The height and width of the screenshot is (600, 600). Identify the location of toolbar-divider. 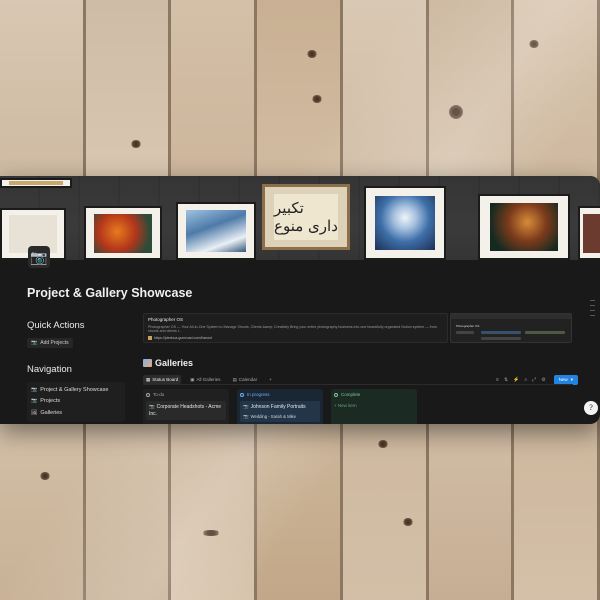
(358, 384).